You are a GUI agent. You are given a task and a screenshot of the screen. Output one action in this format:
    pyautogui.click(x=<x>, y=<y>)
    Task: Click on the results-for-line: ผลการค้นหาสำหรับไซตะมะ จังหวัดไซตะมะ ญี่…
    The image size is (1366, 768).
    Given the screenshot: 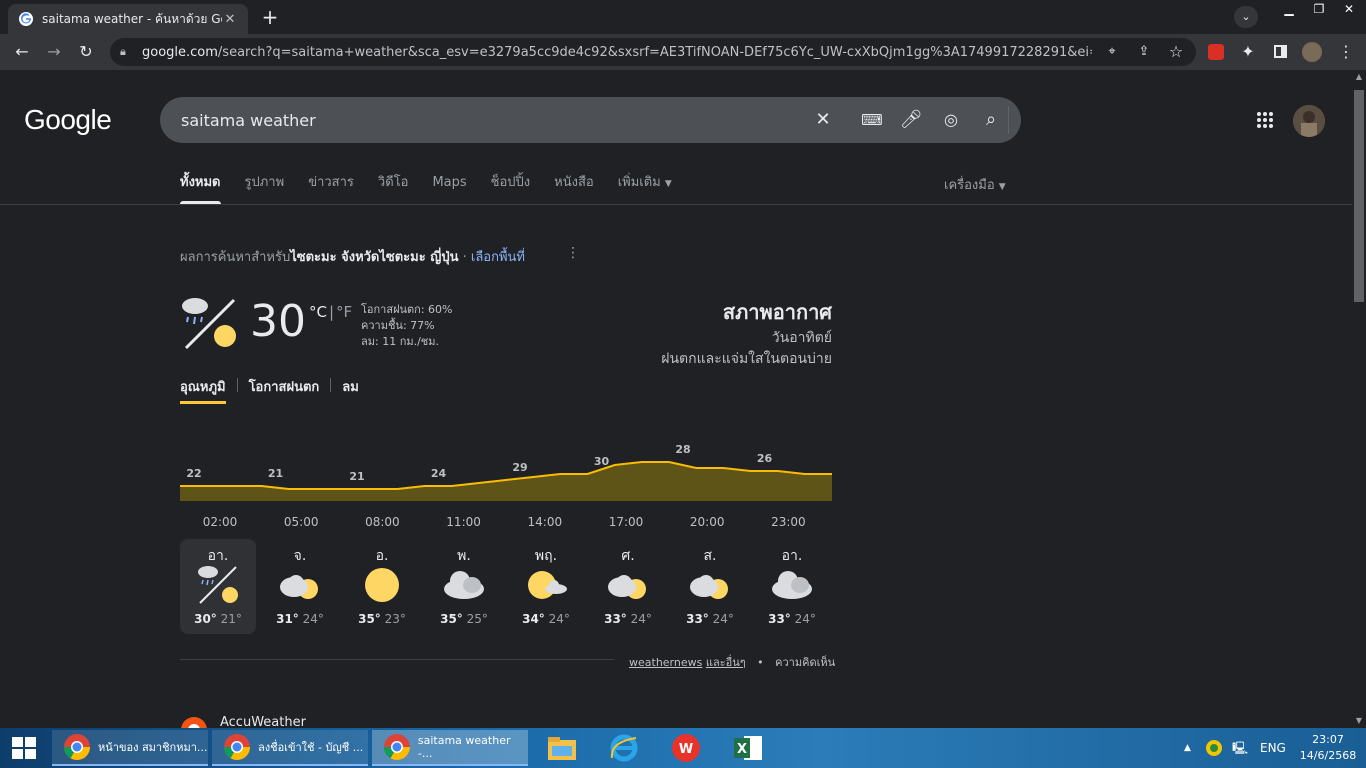 What is the action you would take?
    pyautogui.click(x=352, y=257)
    